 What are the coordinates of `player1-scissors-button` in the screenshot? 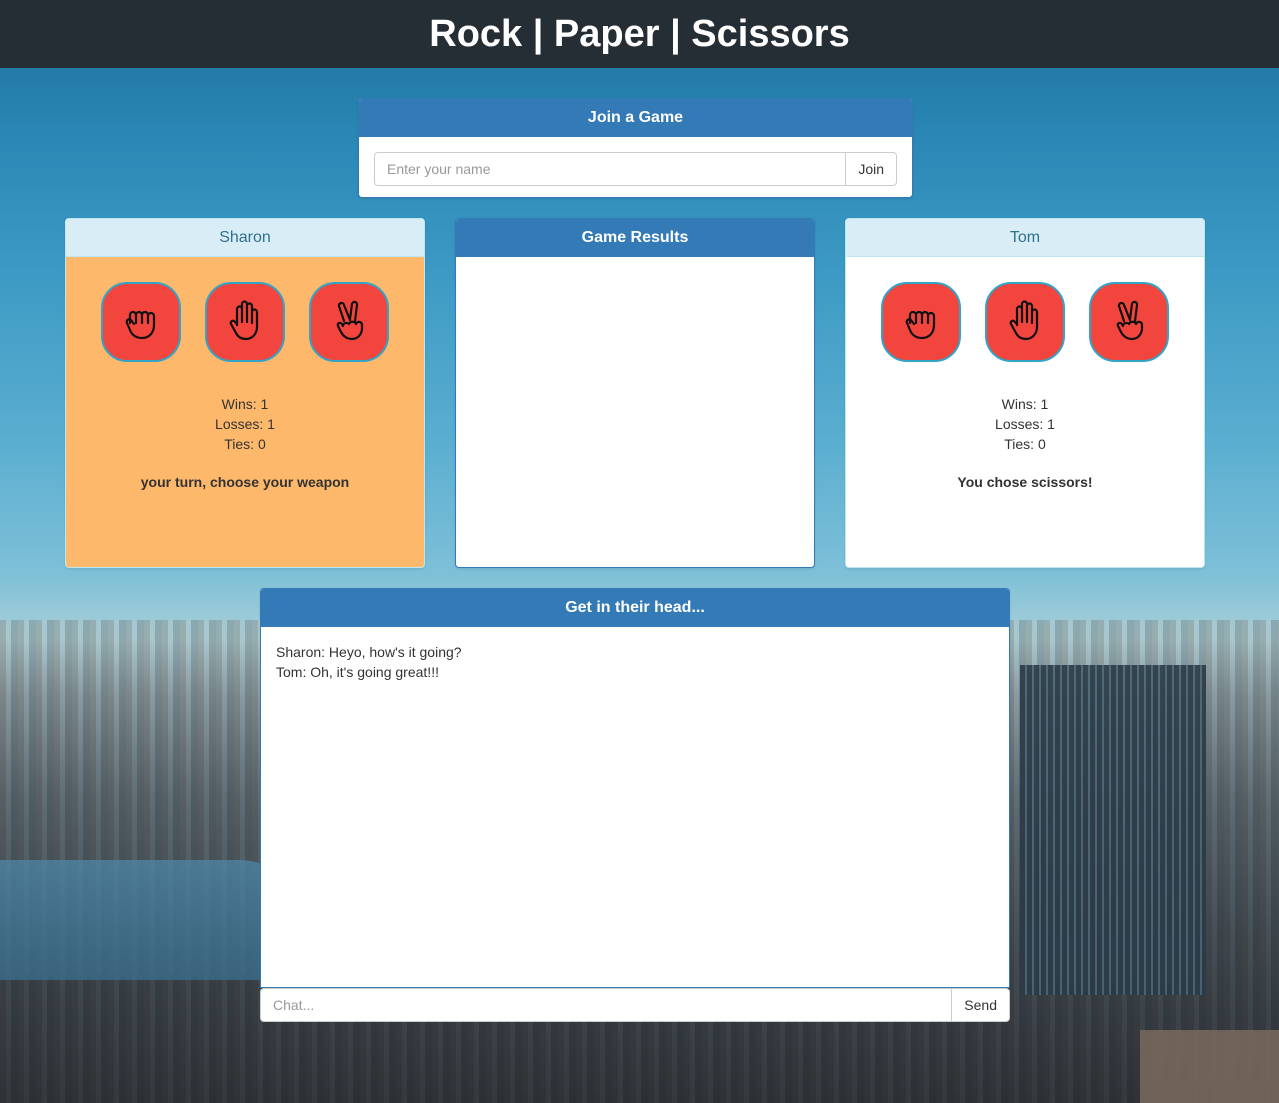 It's located at (349, 322).